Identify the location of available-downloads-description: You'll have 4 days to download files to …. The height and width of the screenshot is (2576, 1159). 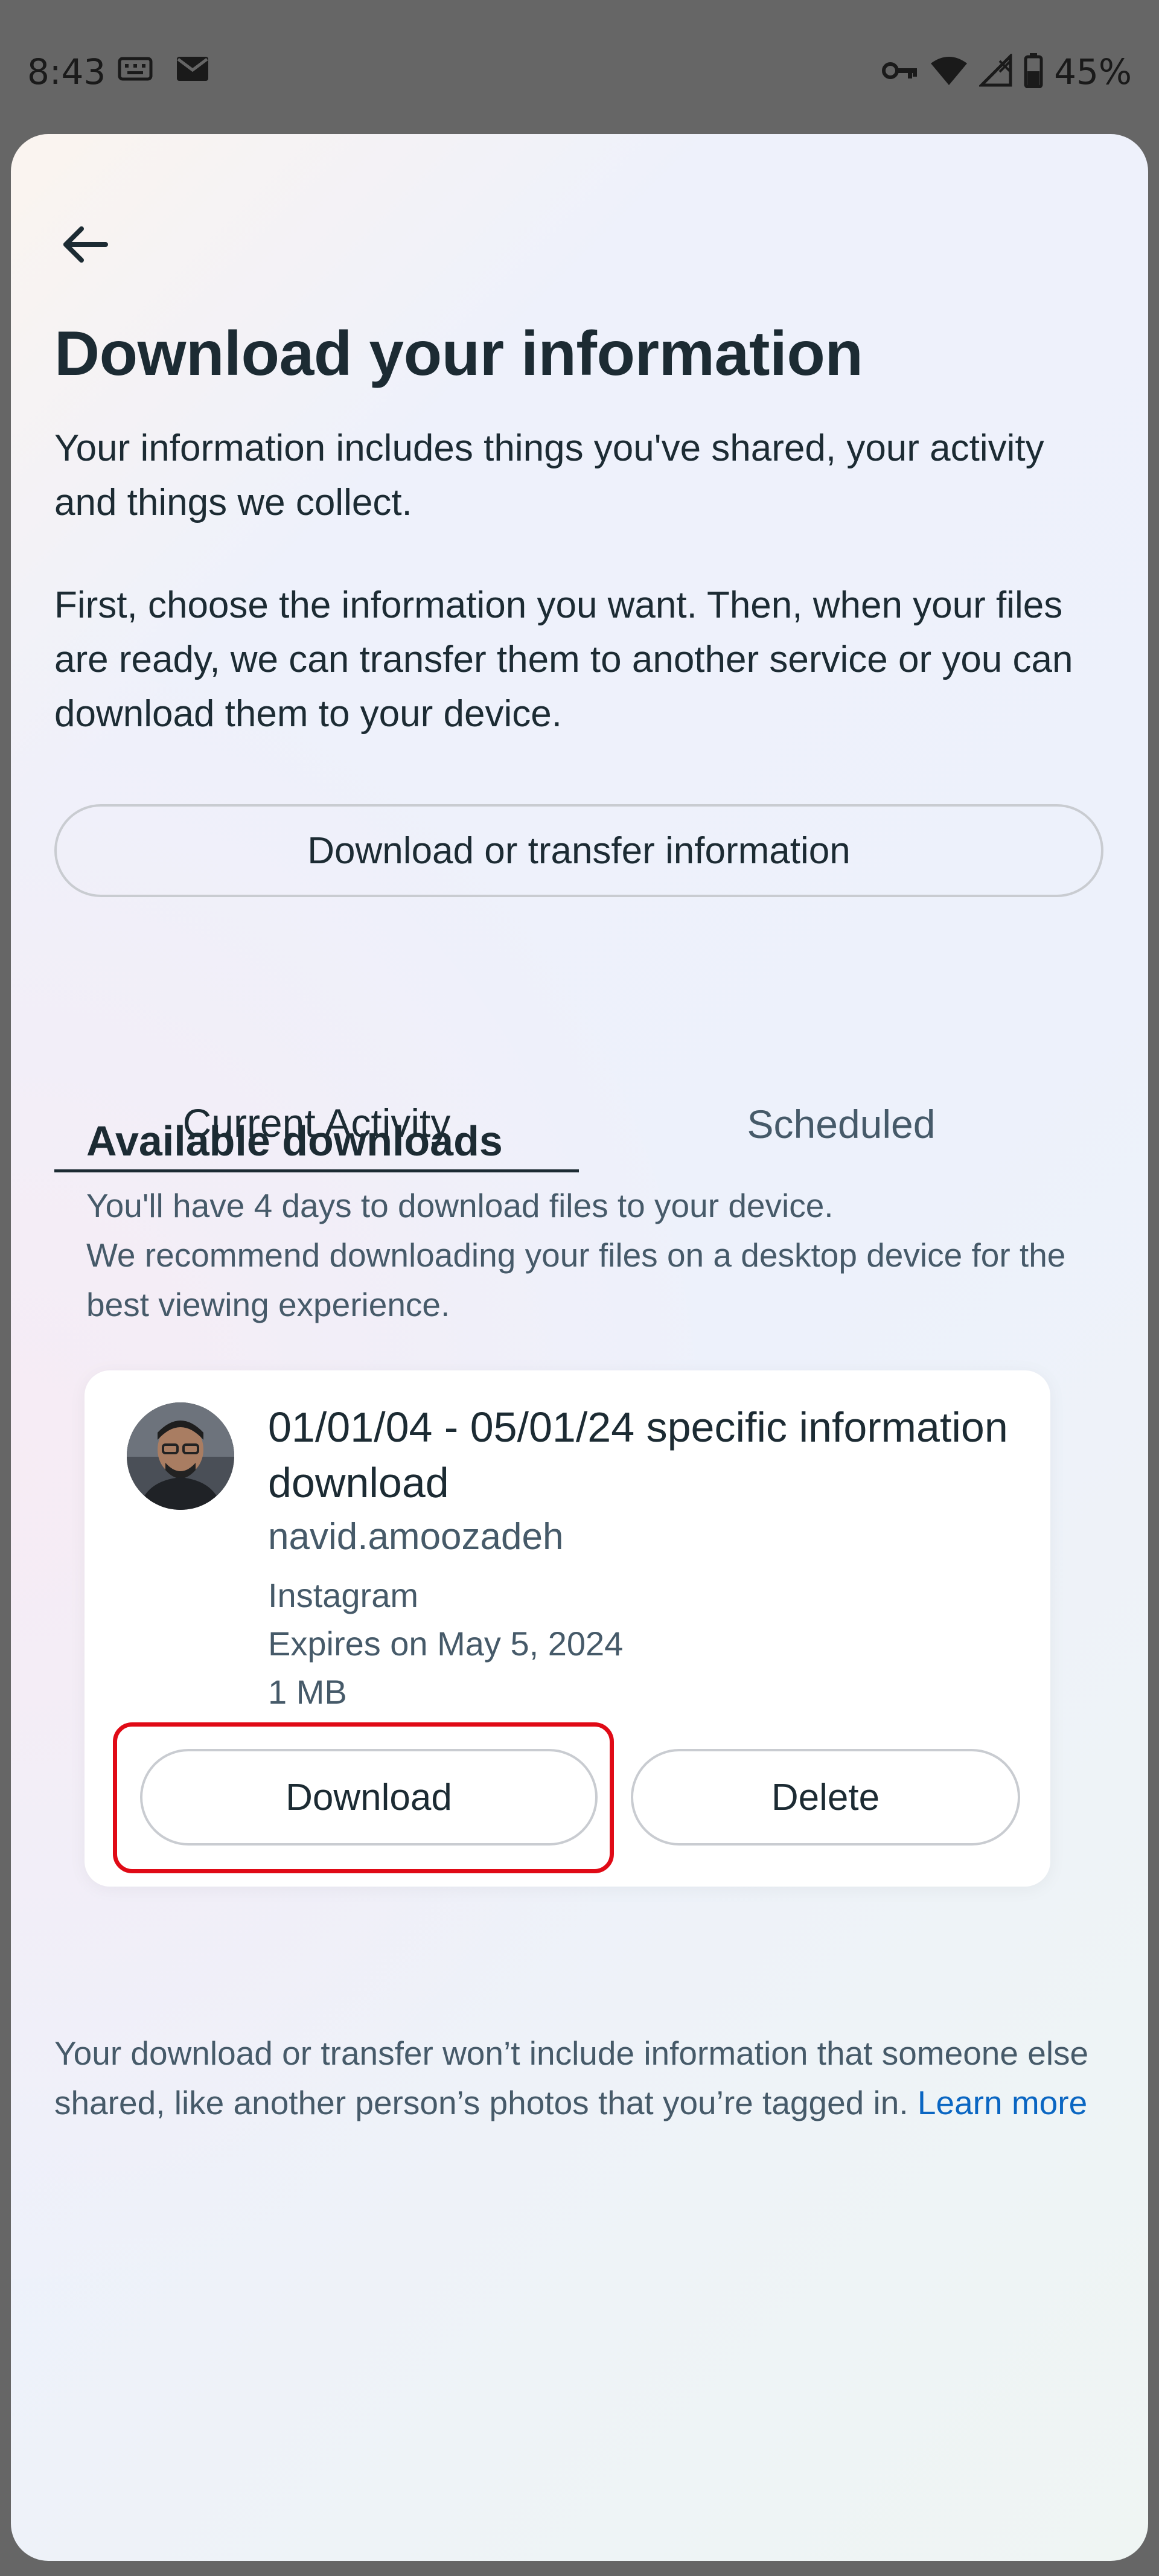
(581, 1255).